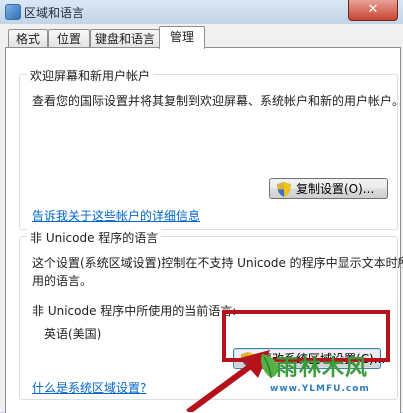 This screenshot has height=413, width=403. What do you see at coordinates (94, 237) in the screenshot?
I see `non-unicode-group-title: 非 Unicode 程序的语言` at bounding box center [94, 237].